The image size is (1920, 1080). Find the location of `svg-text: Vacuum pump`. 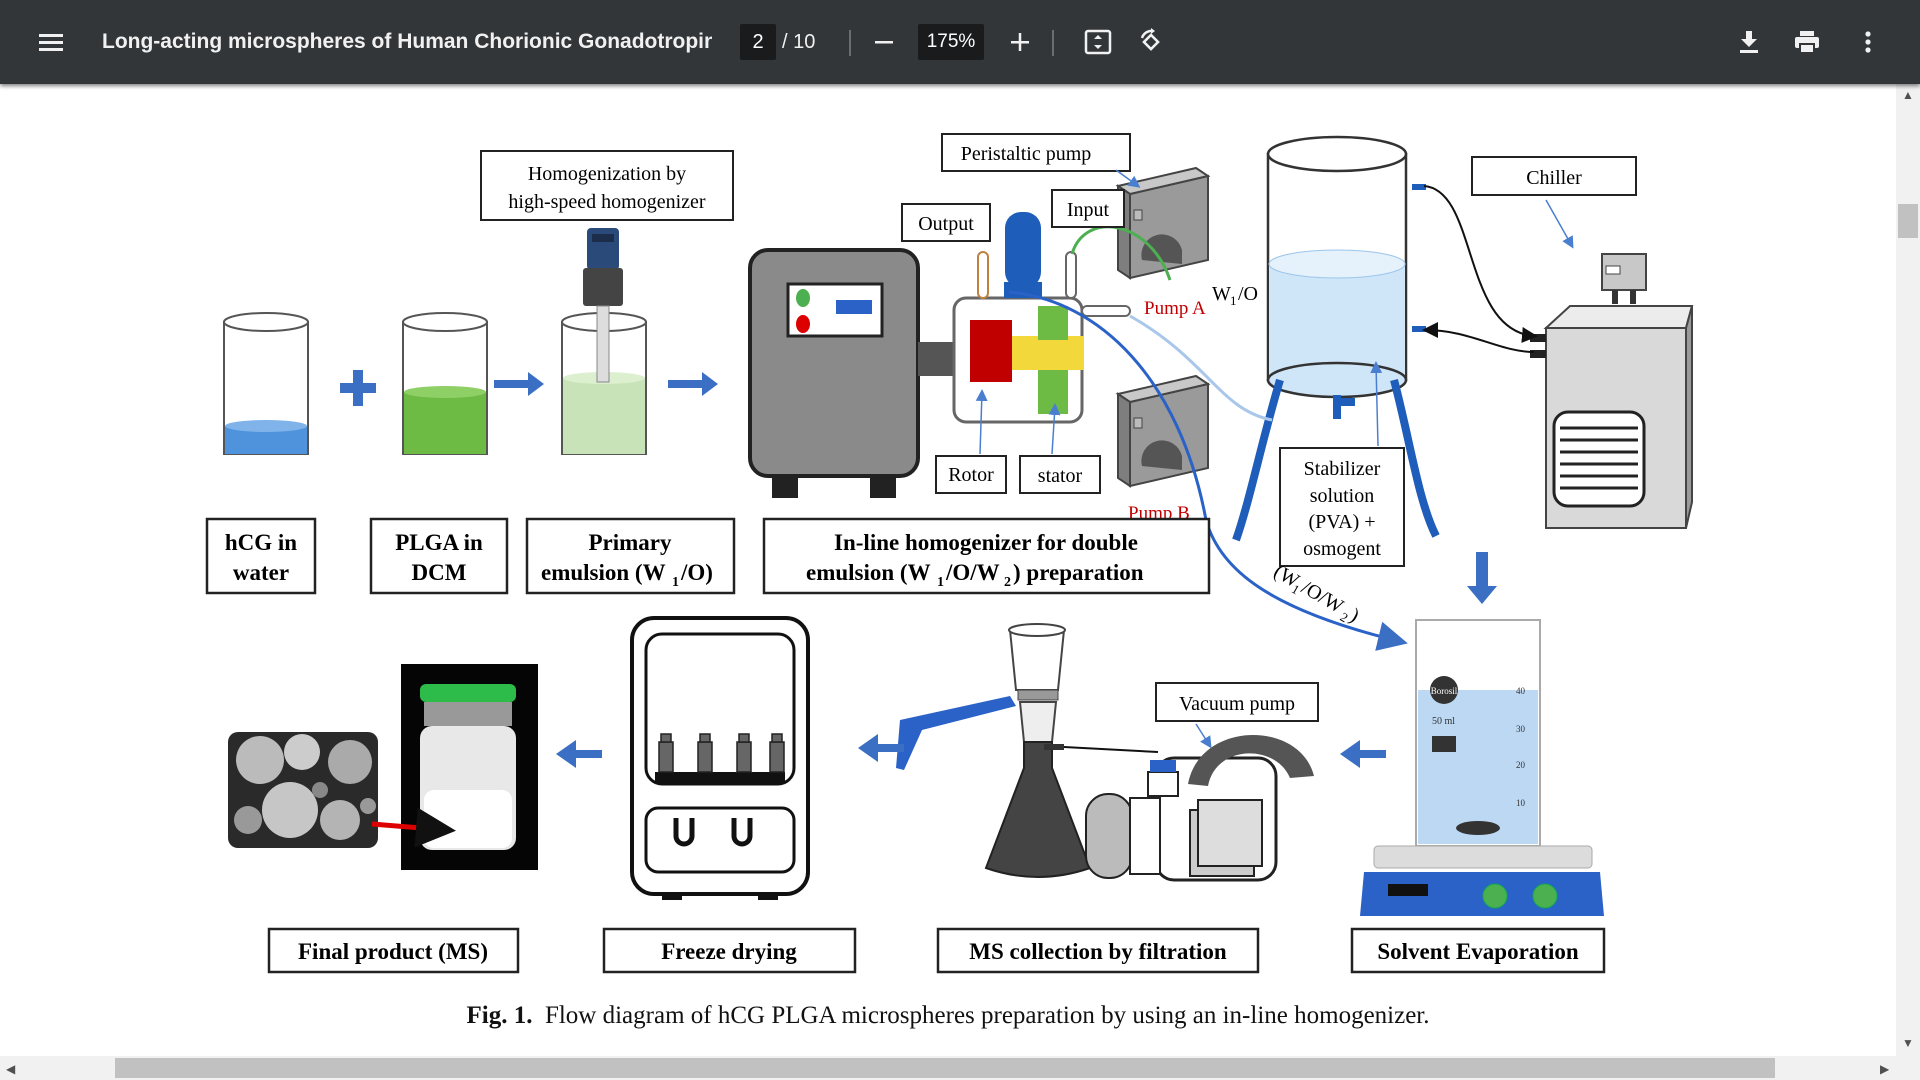

svg-text: Vacuum pump is located at coordinates (1237, 704).